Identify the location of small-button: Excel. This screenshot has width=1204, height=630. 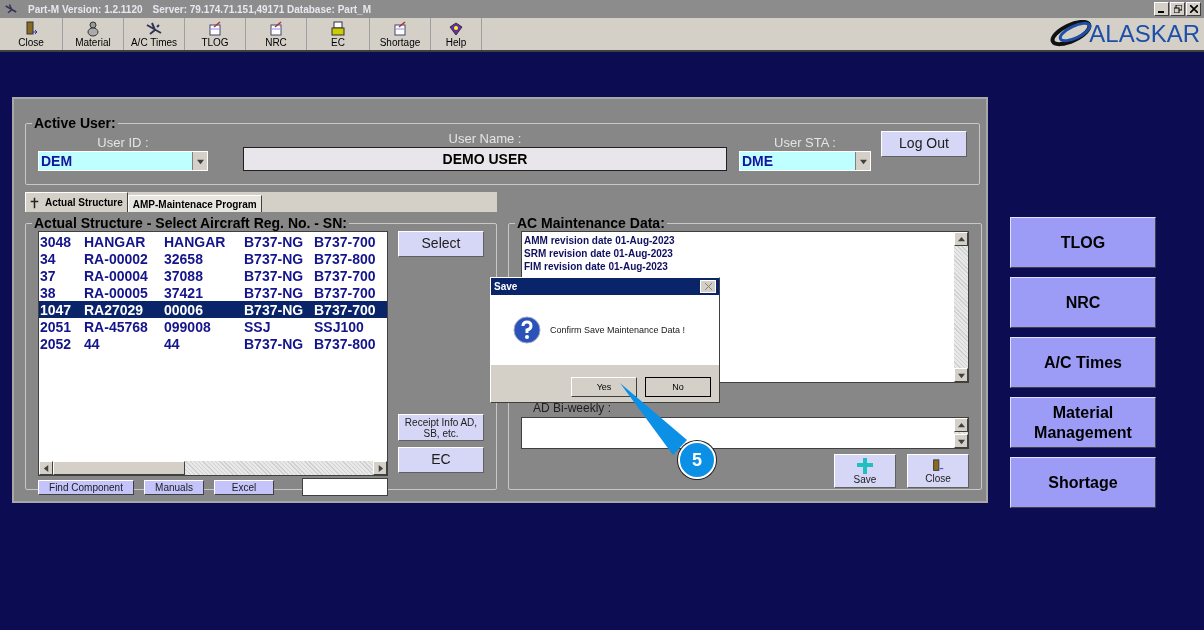
(244, 487).